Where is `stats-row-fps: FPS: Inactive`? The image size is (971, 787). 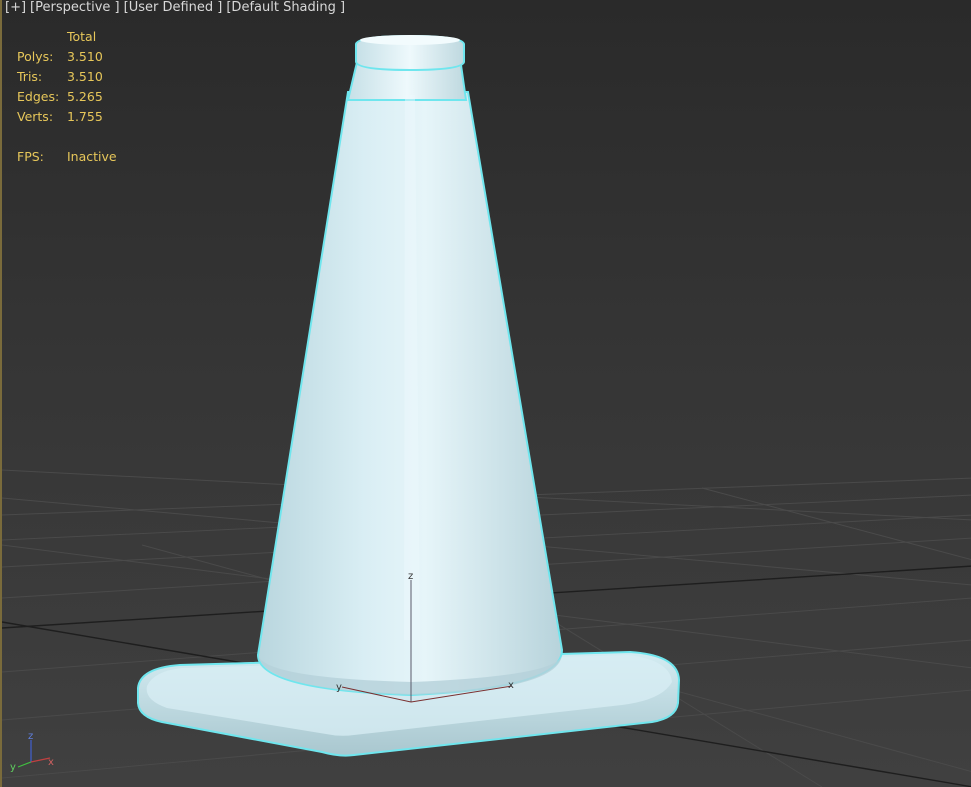
stats-row-fps: FPS: Inactive is located at coordinates (72, 157).